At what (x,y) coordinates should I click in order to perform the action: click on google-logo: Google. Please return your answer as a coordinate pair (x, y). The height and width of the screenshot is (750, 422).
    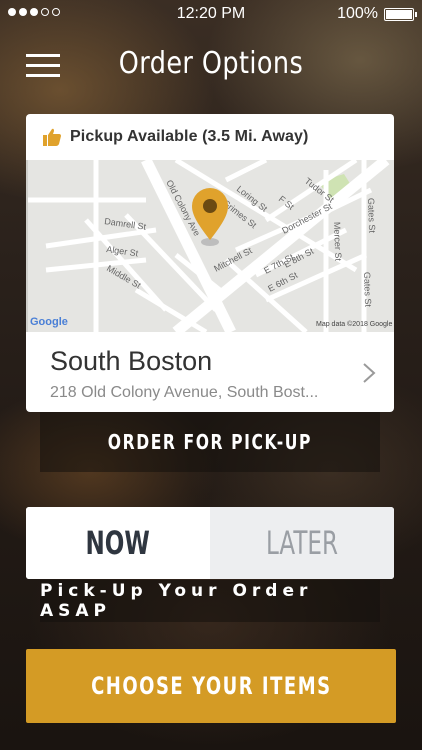
    Looking at the image, I should click on (49, 322).